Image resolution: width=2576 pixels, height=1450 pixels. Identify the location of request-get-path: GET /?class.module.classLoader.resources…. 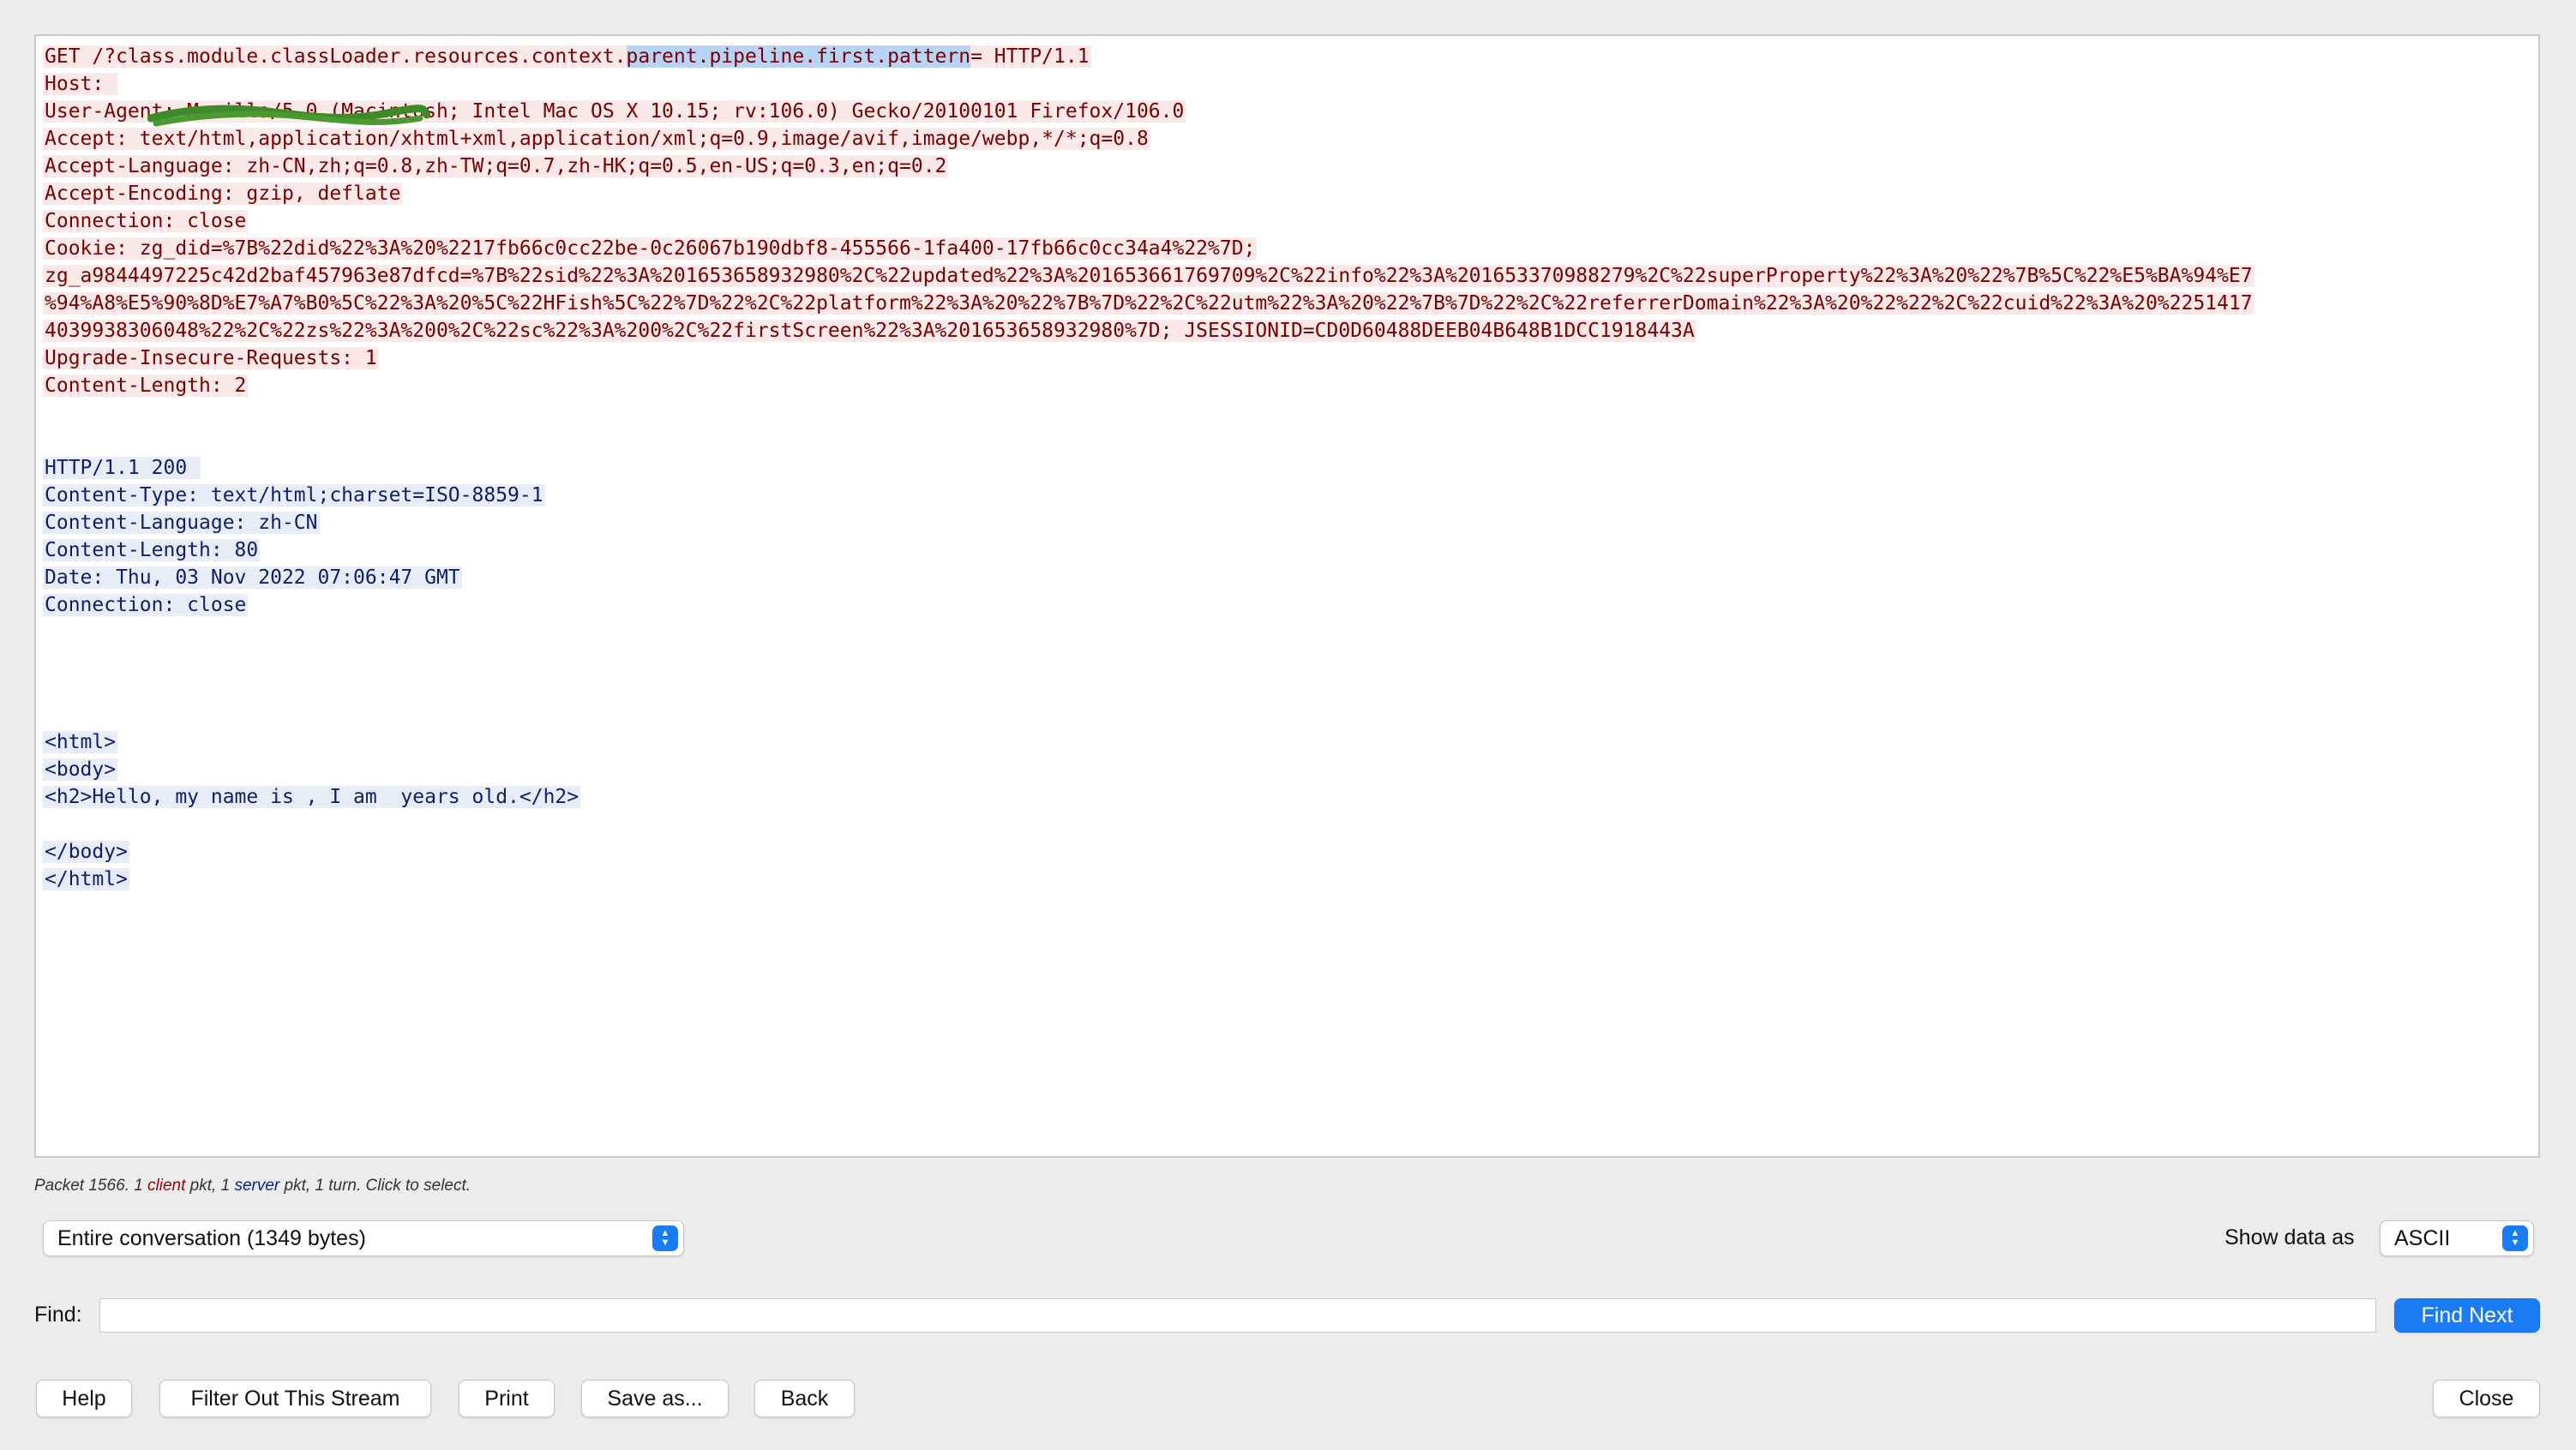
(336, 56).